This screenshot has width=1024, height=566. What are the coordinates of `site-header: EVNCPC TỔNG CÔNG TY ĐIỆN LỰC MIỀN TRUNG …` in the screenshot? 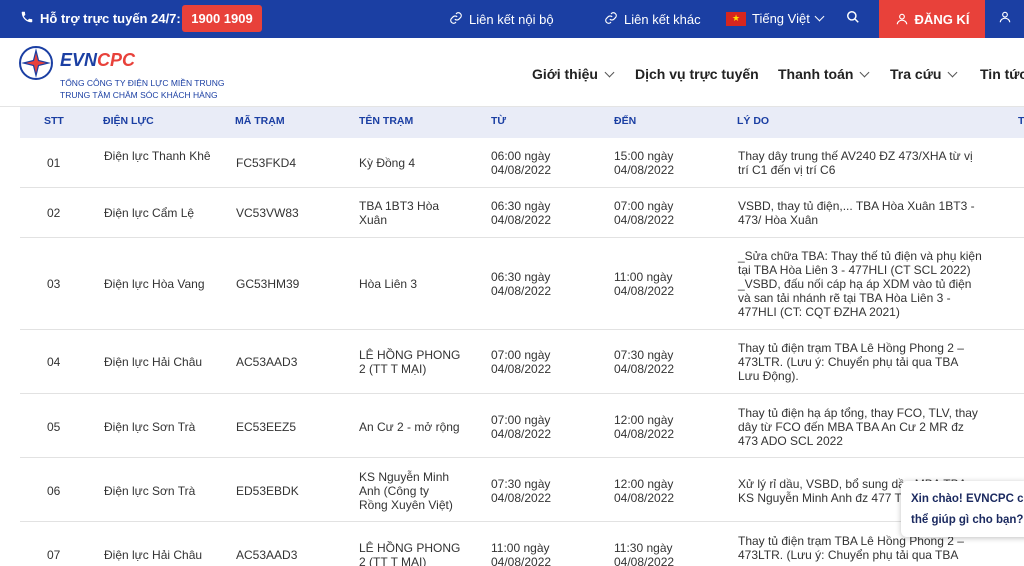 It's located at (512, 72).